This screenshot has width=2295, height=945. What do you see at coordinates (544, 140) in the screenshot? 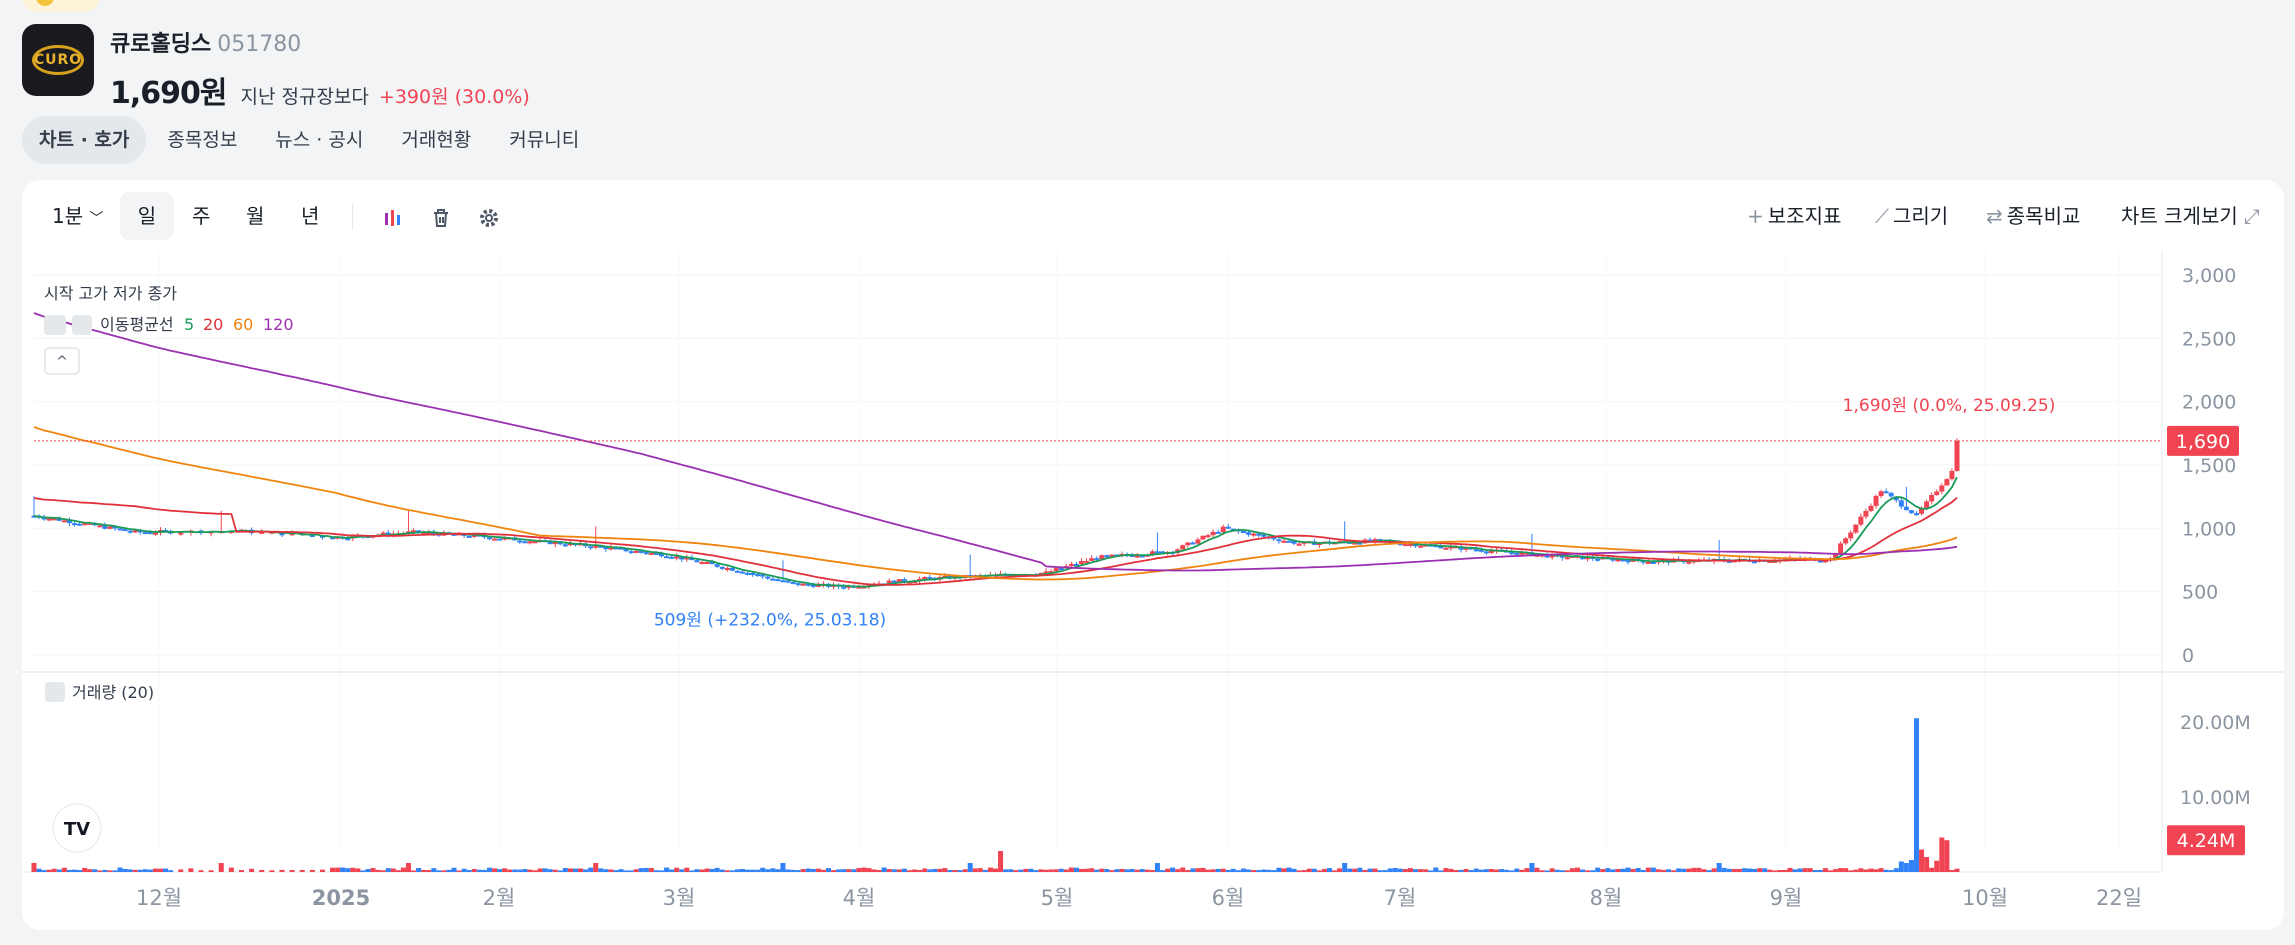
I see `tab-community: 커뮤니티` at bounding box center [544, 140].